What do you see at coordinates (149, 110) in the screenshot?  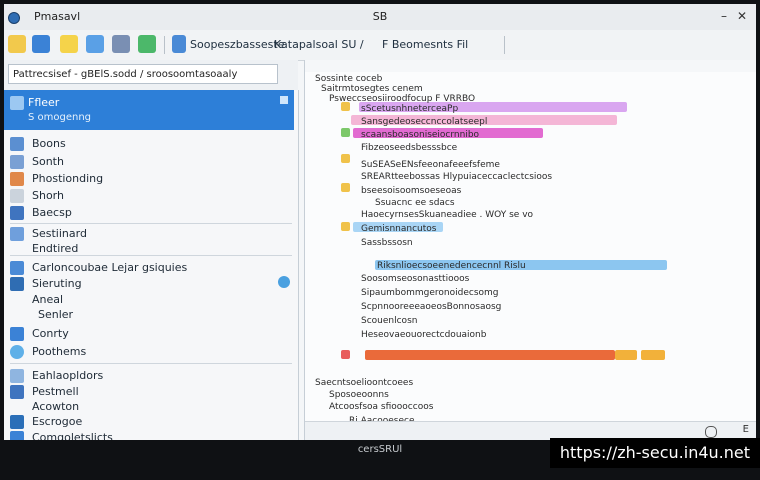 I see `sidebar-selected-item: Ffleer S omogenng` at bounding box center [149, 110].